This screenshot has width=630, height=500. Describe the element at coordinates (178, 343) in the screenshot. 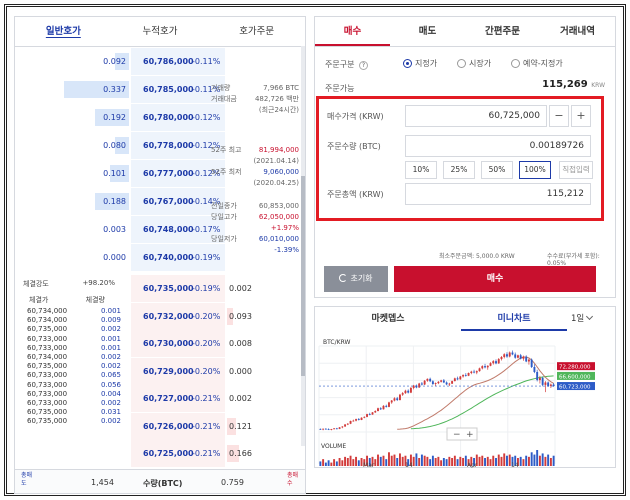

I see `bid-price-cell: 60,730,000 -0.20%` at that location.